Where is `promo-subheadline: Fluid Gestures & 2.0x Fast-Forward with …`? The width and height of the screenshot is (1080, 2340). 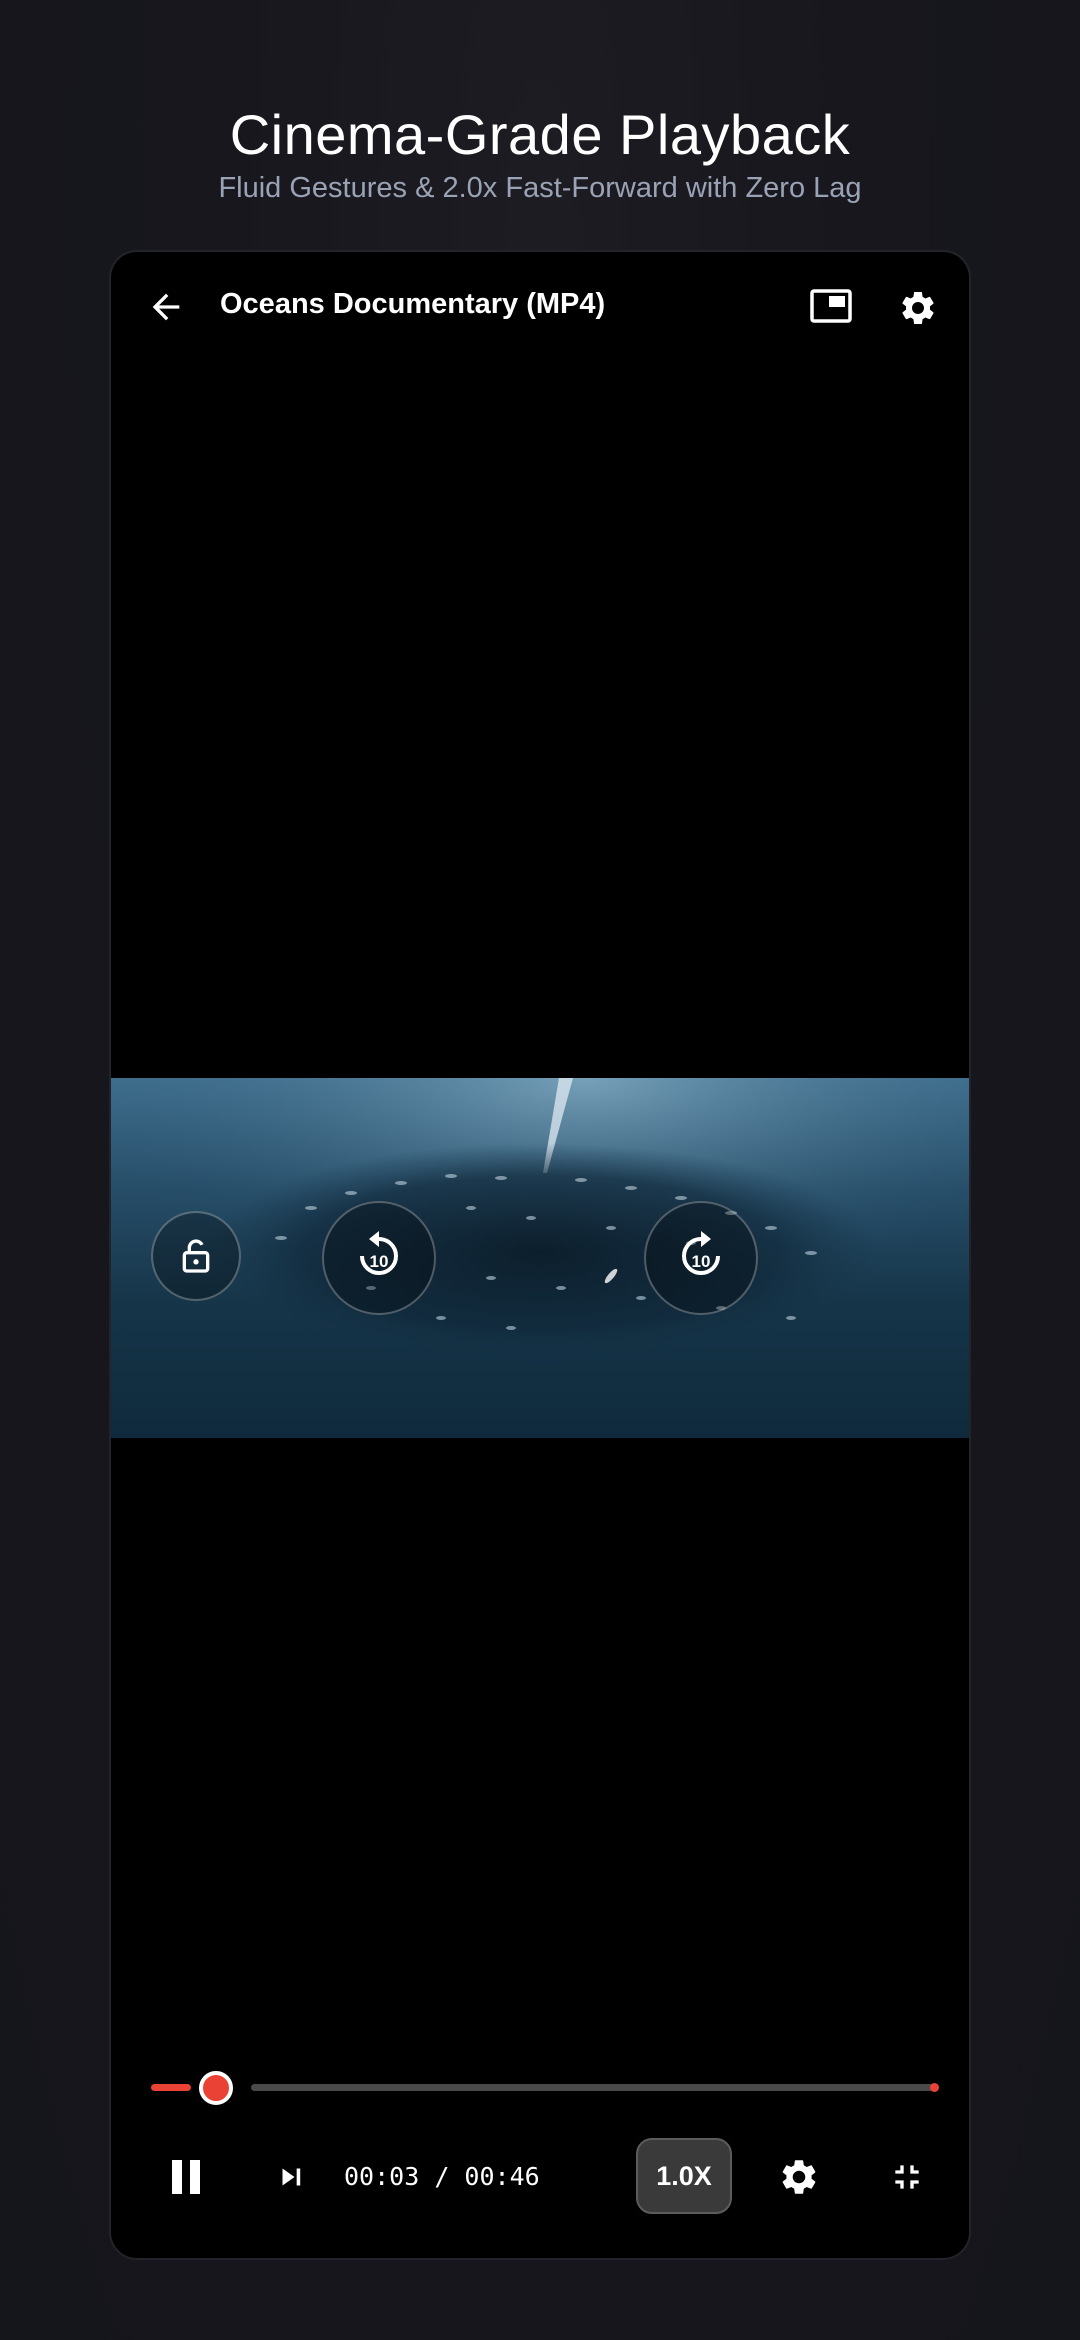
promo-subheadline: Fluid Gestures & 2.0x Fast-Forward with … is located at coordinates (540, 188).